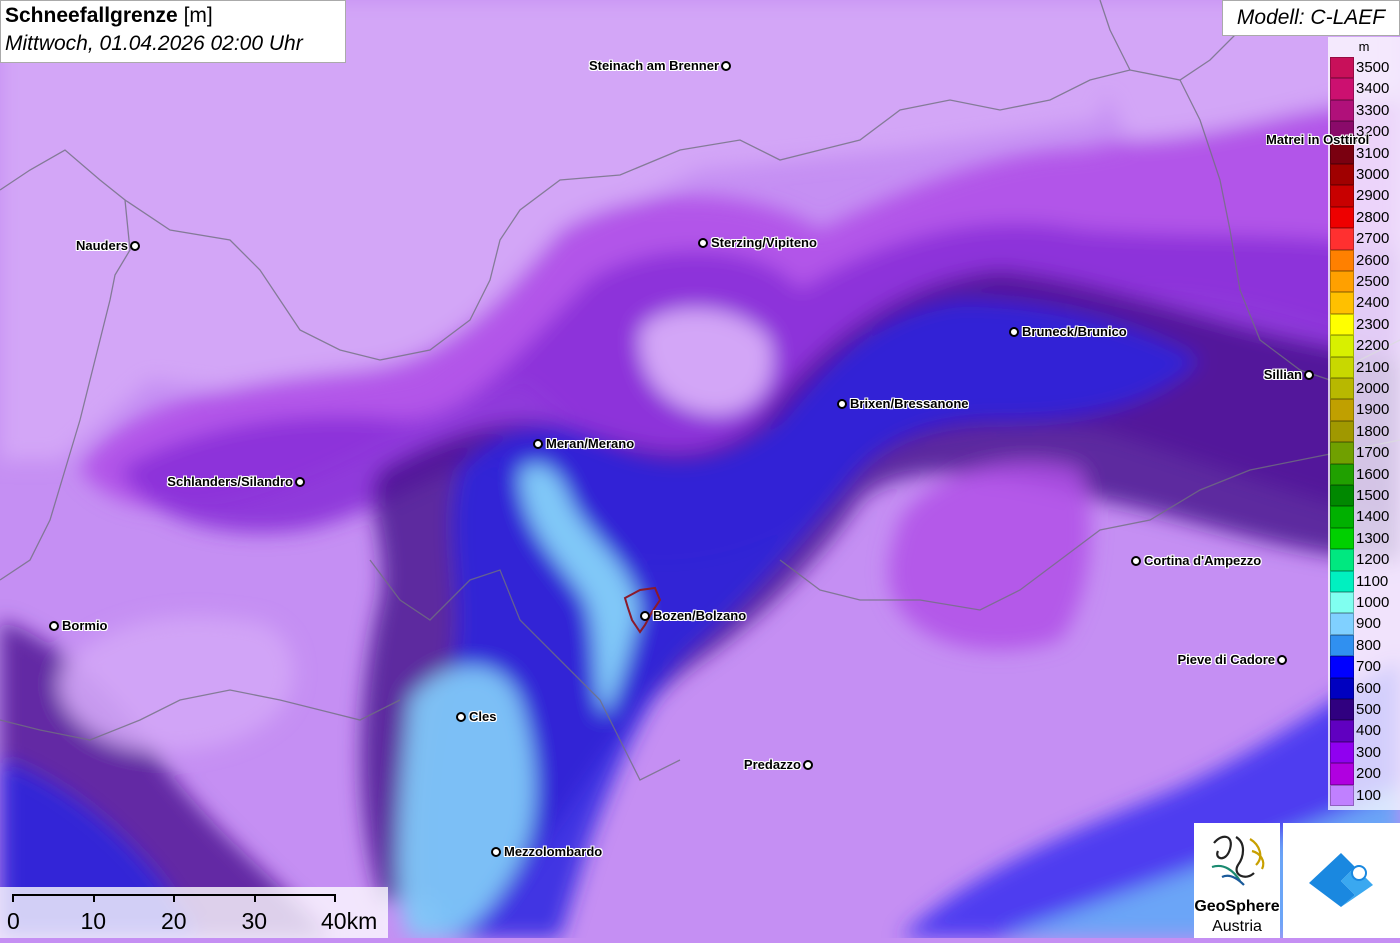  Describe the element at coordinates (1365, 68) in the screenshot. I see `legend-entry: 3500` at that location.